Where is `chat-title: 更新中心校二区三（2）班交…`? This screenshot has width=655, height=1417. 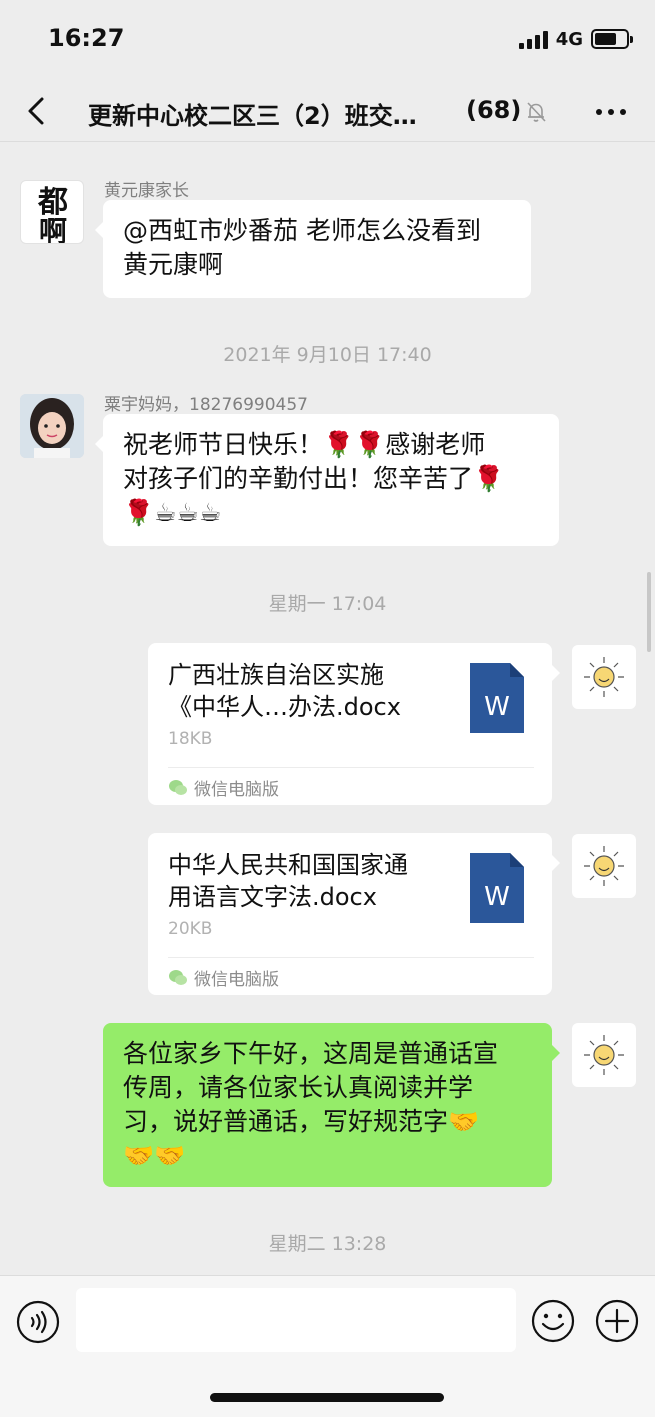
chat-title: 更新中心校二区三（2）班交… is located at coordinates (252, 113).